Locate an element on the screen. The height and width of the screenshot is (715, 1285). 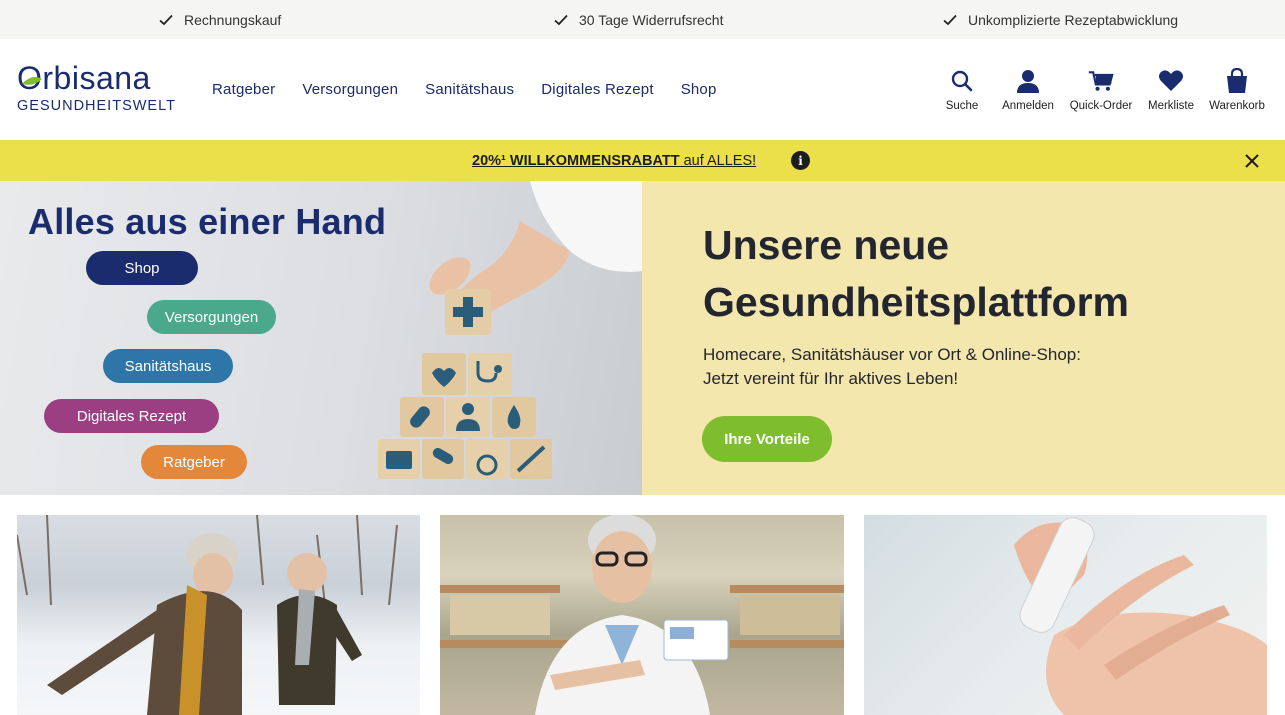
tile-winter-couple is located at coordinates (218, 615).